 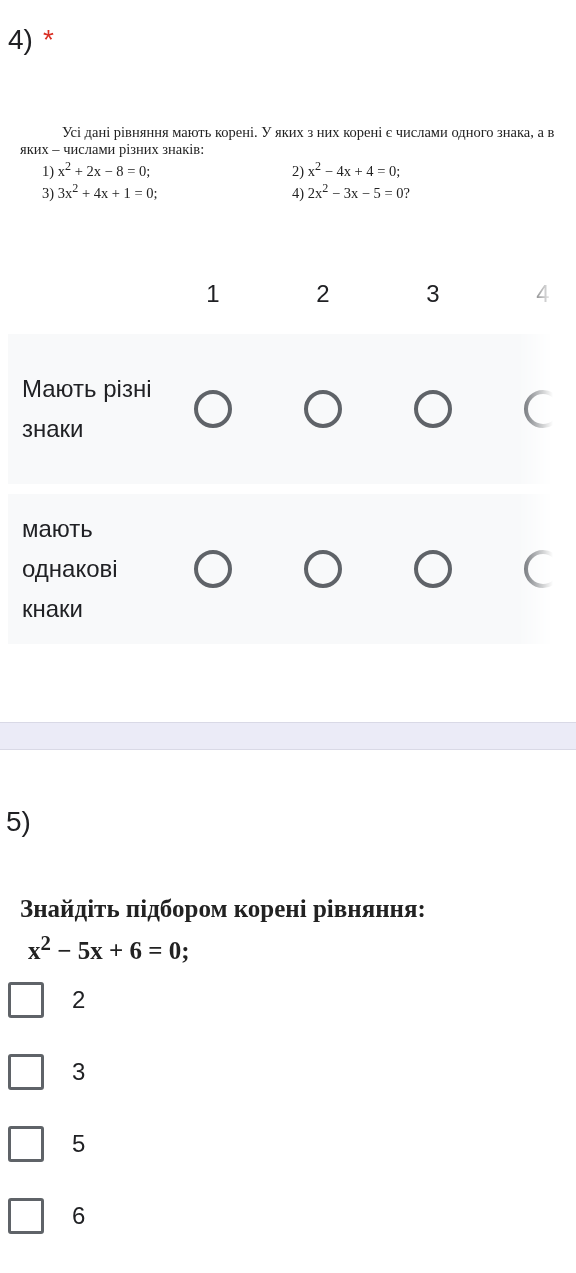 What do you see at coordinates (100, 190) in the screenshot?
I see `equation: 3) 3x$^{2}$ + 4x + 1 = 0;` at bounding box center [100, 190].